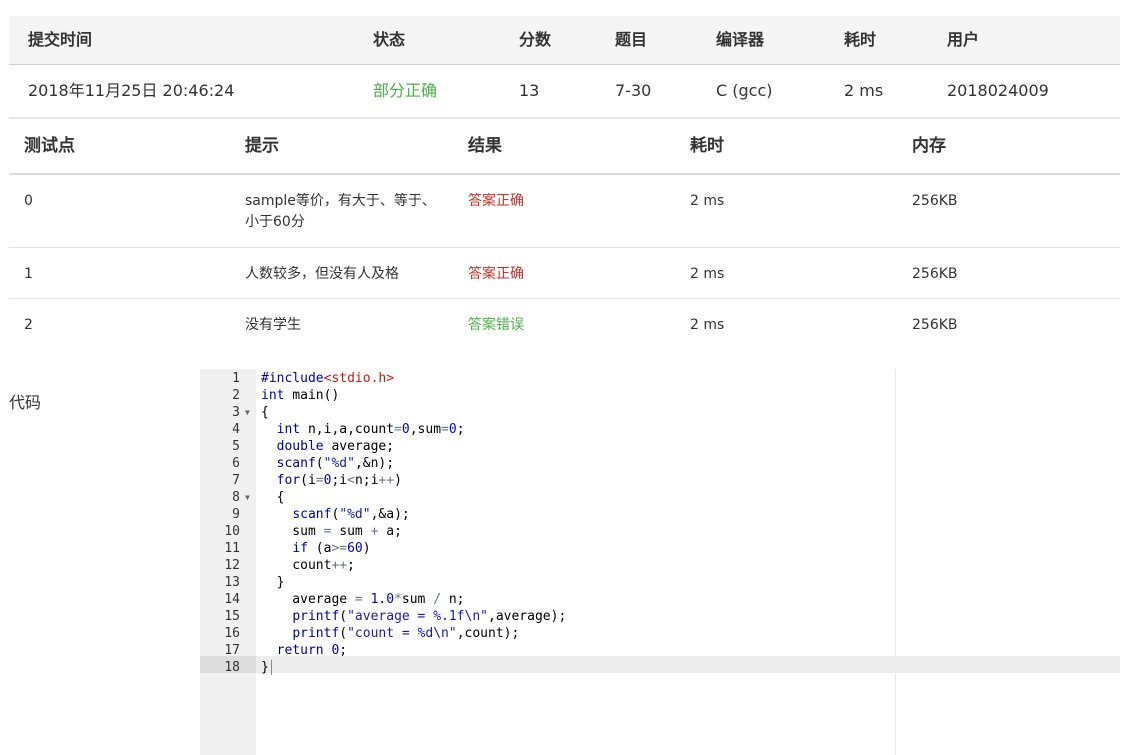 This screenshot has width=1130, height=755. Describe the element at coordinates (363, 599) in the screenshot. I see `code-text: average = 1.0*sum / n;` at that location.